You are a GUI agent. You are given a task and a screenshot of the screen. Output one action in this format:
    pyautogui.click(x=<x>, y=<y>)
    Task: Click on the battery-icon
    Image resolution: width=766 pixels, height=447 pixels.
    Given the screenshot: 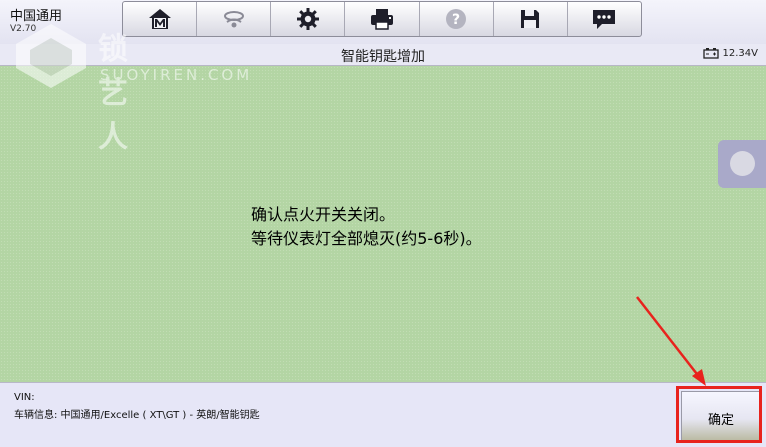 What is the action you would take?
    pyautogui.click(x=710, y=53)
    